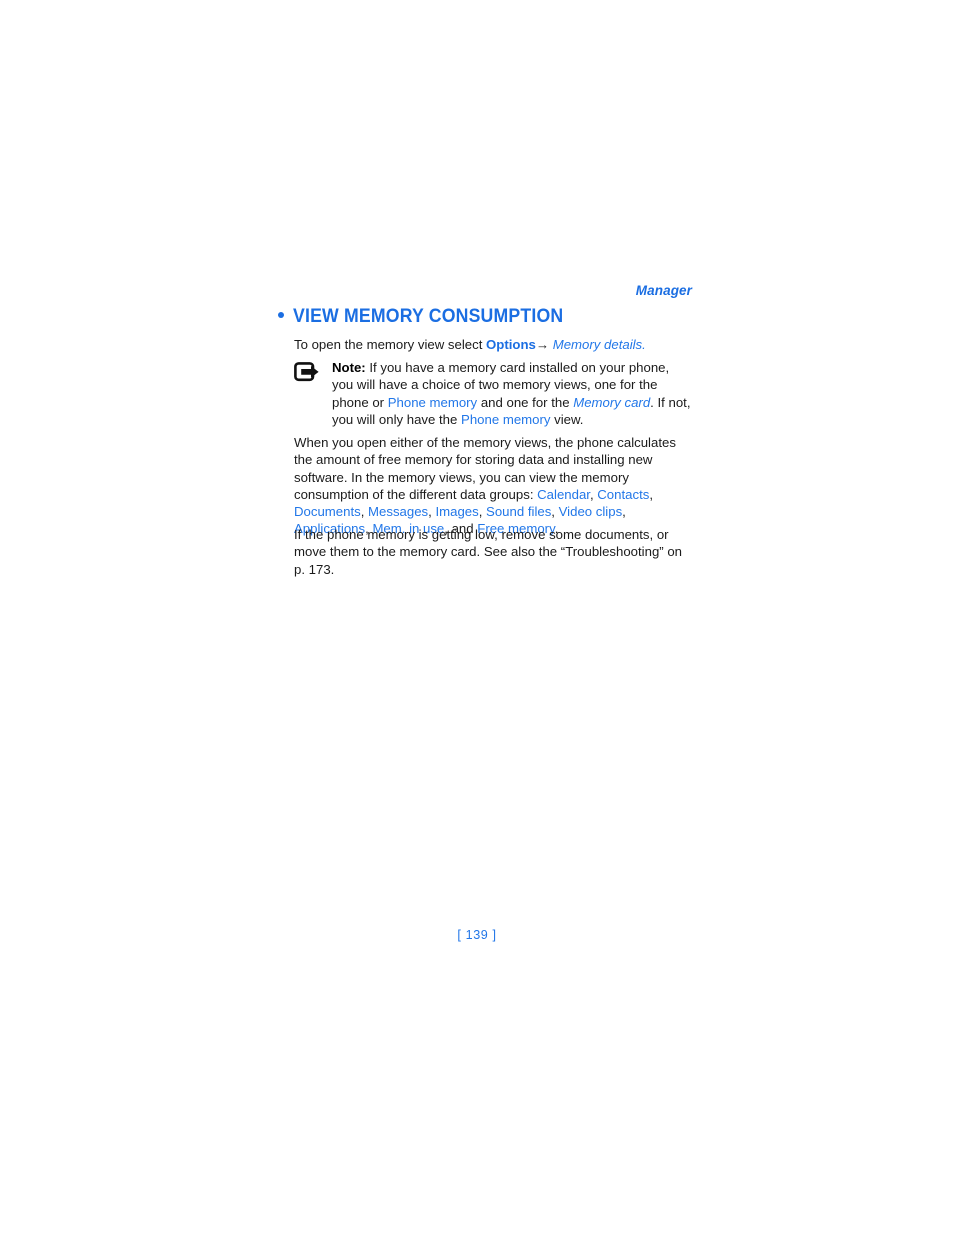 This screenshot has height=1235, width=954. I want to click on link-data-group: Messages, so click(398, 511).